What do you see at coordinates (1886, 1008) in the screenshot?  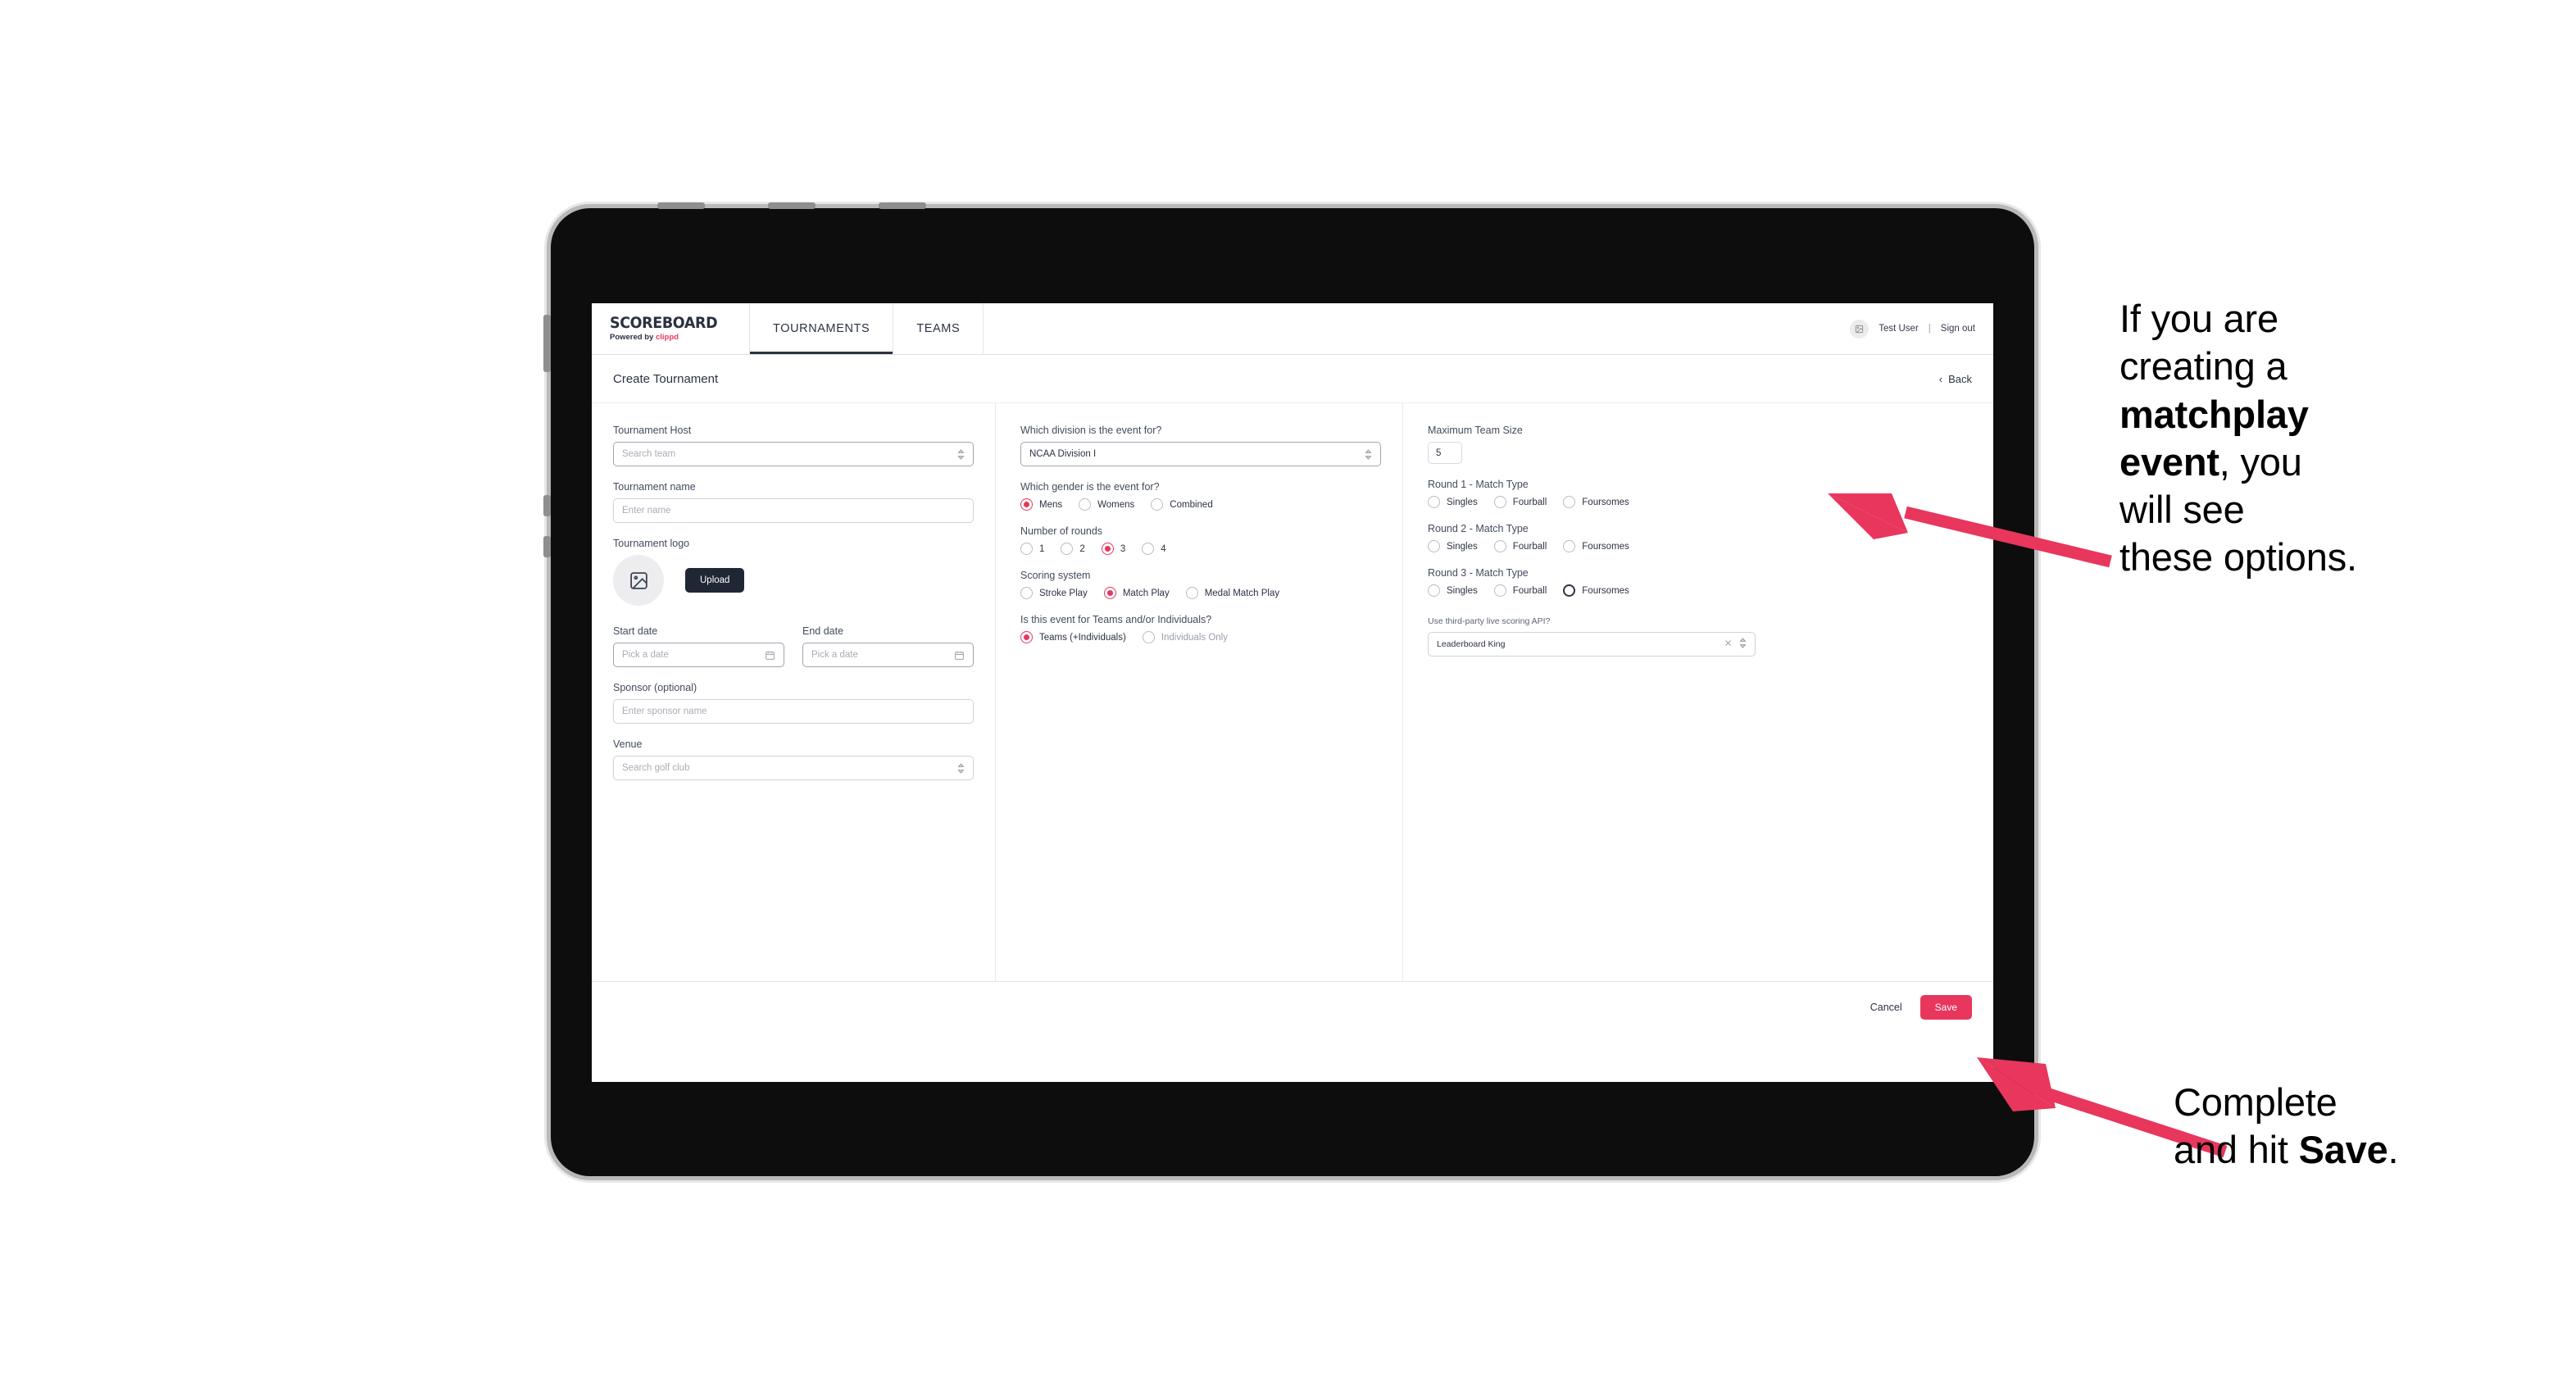 I see `cancel-button: Cancel` at bounding box center [1886, 1008].